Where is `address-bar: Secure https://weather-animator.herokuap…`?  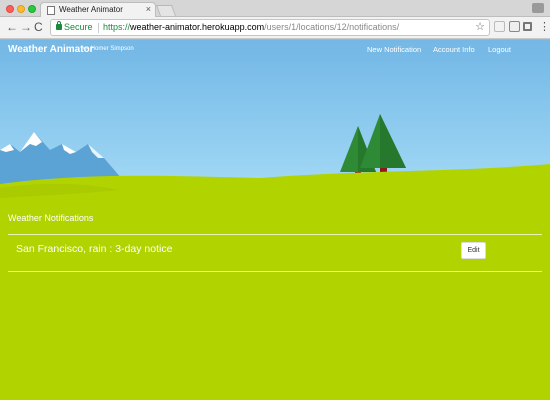
address-bar: Secure https://weather-animator.herokuap… is located at coordinates (270, 27).